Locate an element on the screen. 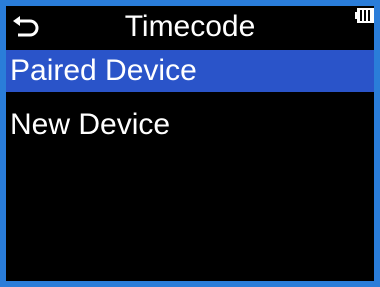 The width and height of the screenshot is (380, 287). page-title: Timecode is located at coordinates (190, 26).